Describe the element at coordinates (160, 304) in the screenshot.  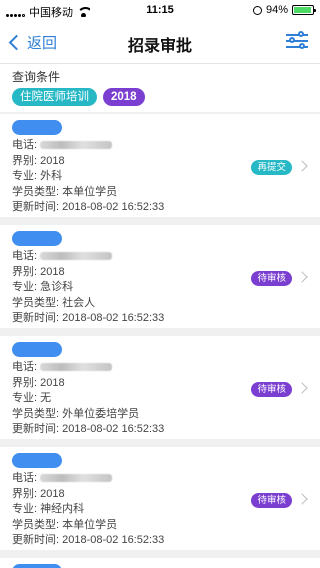
I see `type-row: 学员类型: 社会人` at that location.